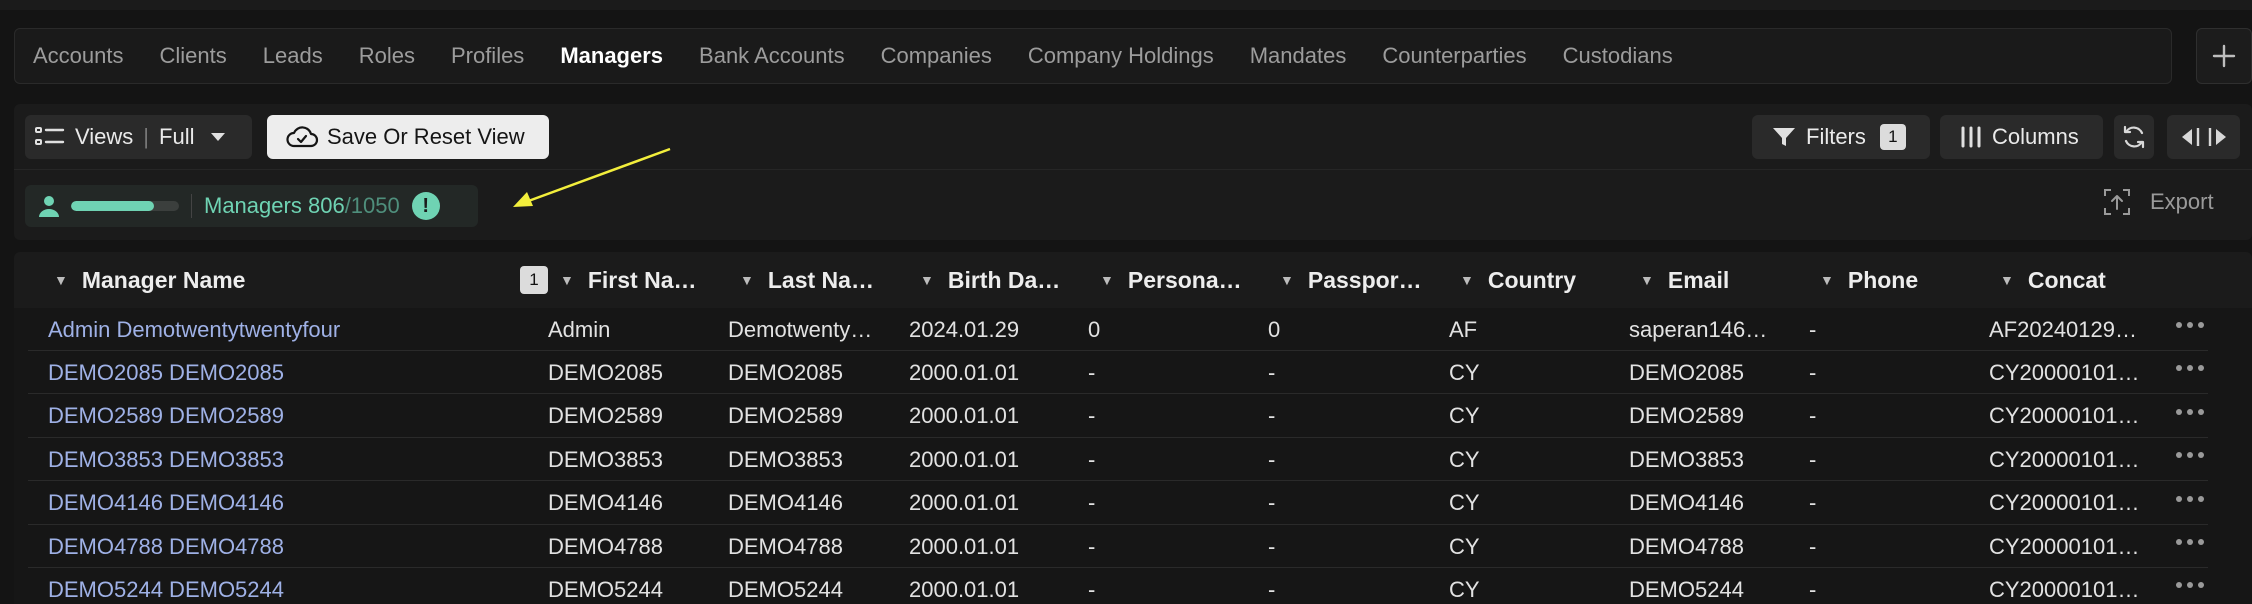 The image size is (2252, 604). I want to click on record-count-indicator: Managers 806/1050 !, so click(251, 206).